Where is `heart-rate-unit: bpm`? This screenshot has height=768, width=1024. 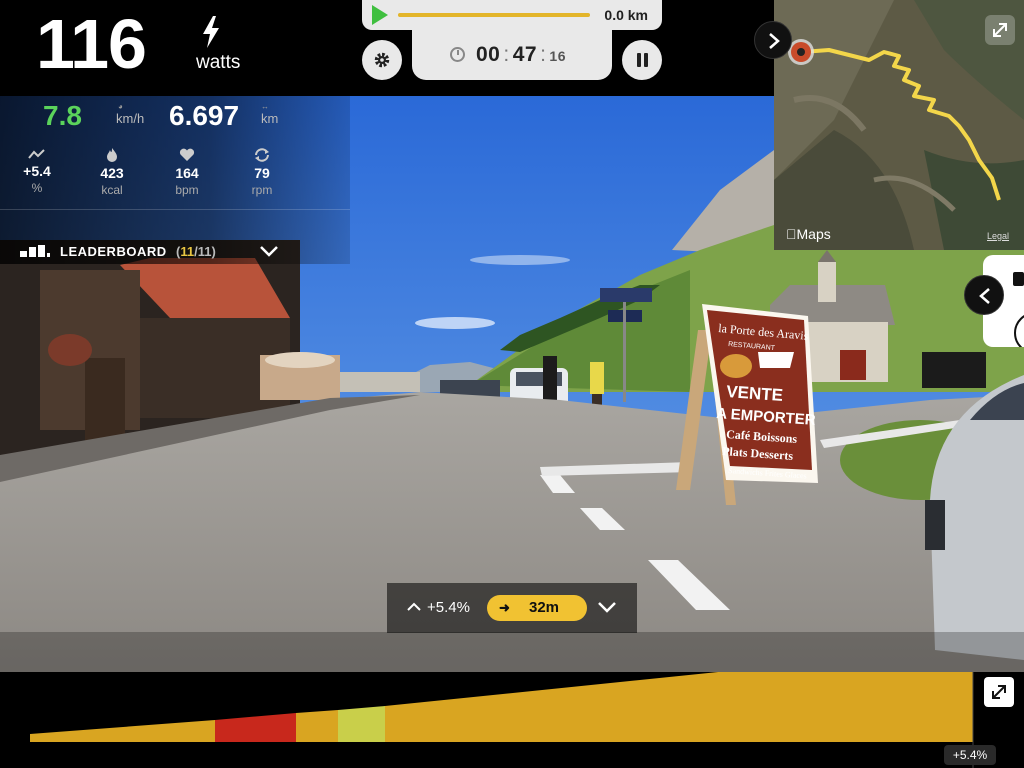
heart-rate-unit: bpm is located at coordinates (187, 190).